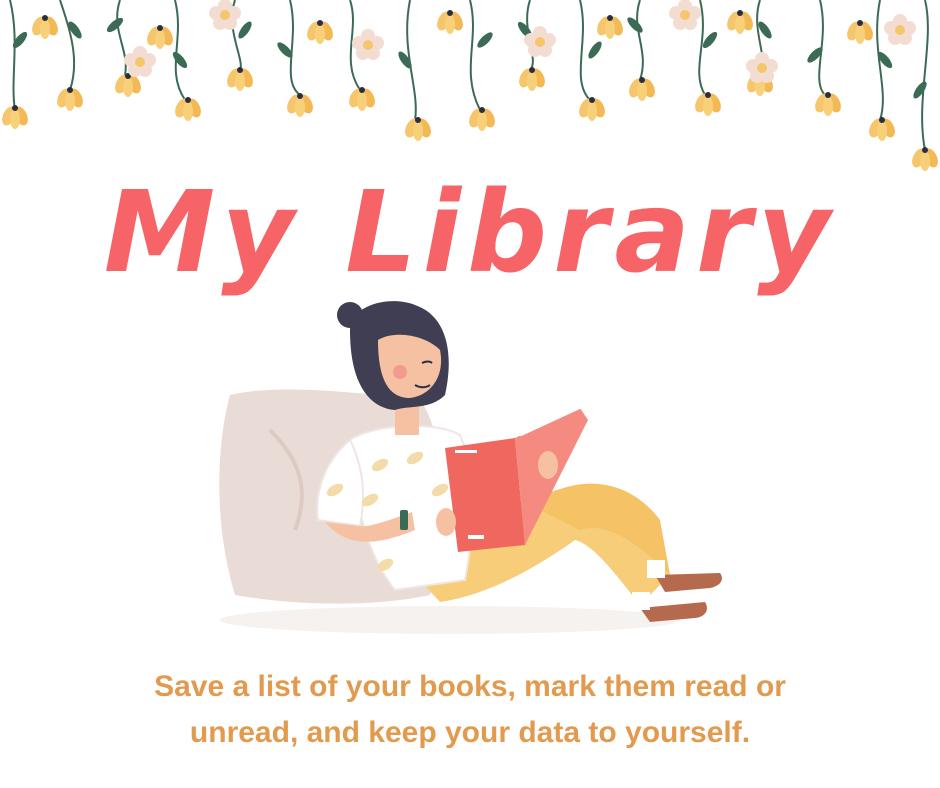  What do you see at coordinates (470, 732) in the screenshot?
I see `tagline-line-2: unread, and keep your data to yourself.` at bounding box center [470, 732].